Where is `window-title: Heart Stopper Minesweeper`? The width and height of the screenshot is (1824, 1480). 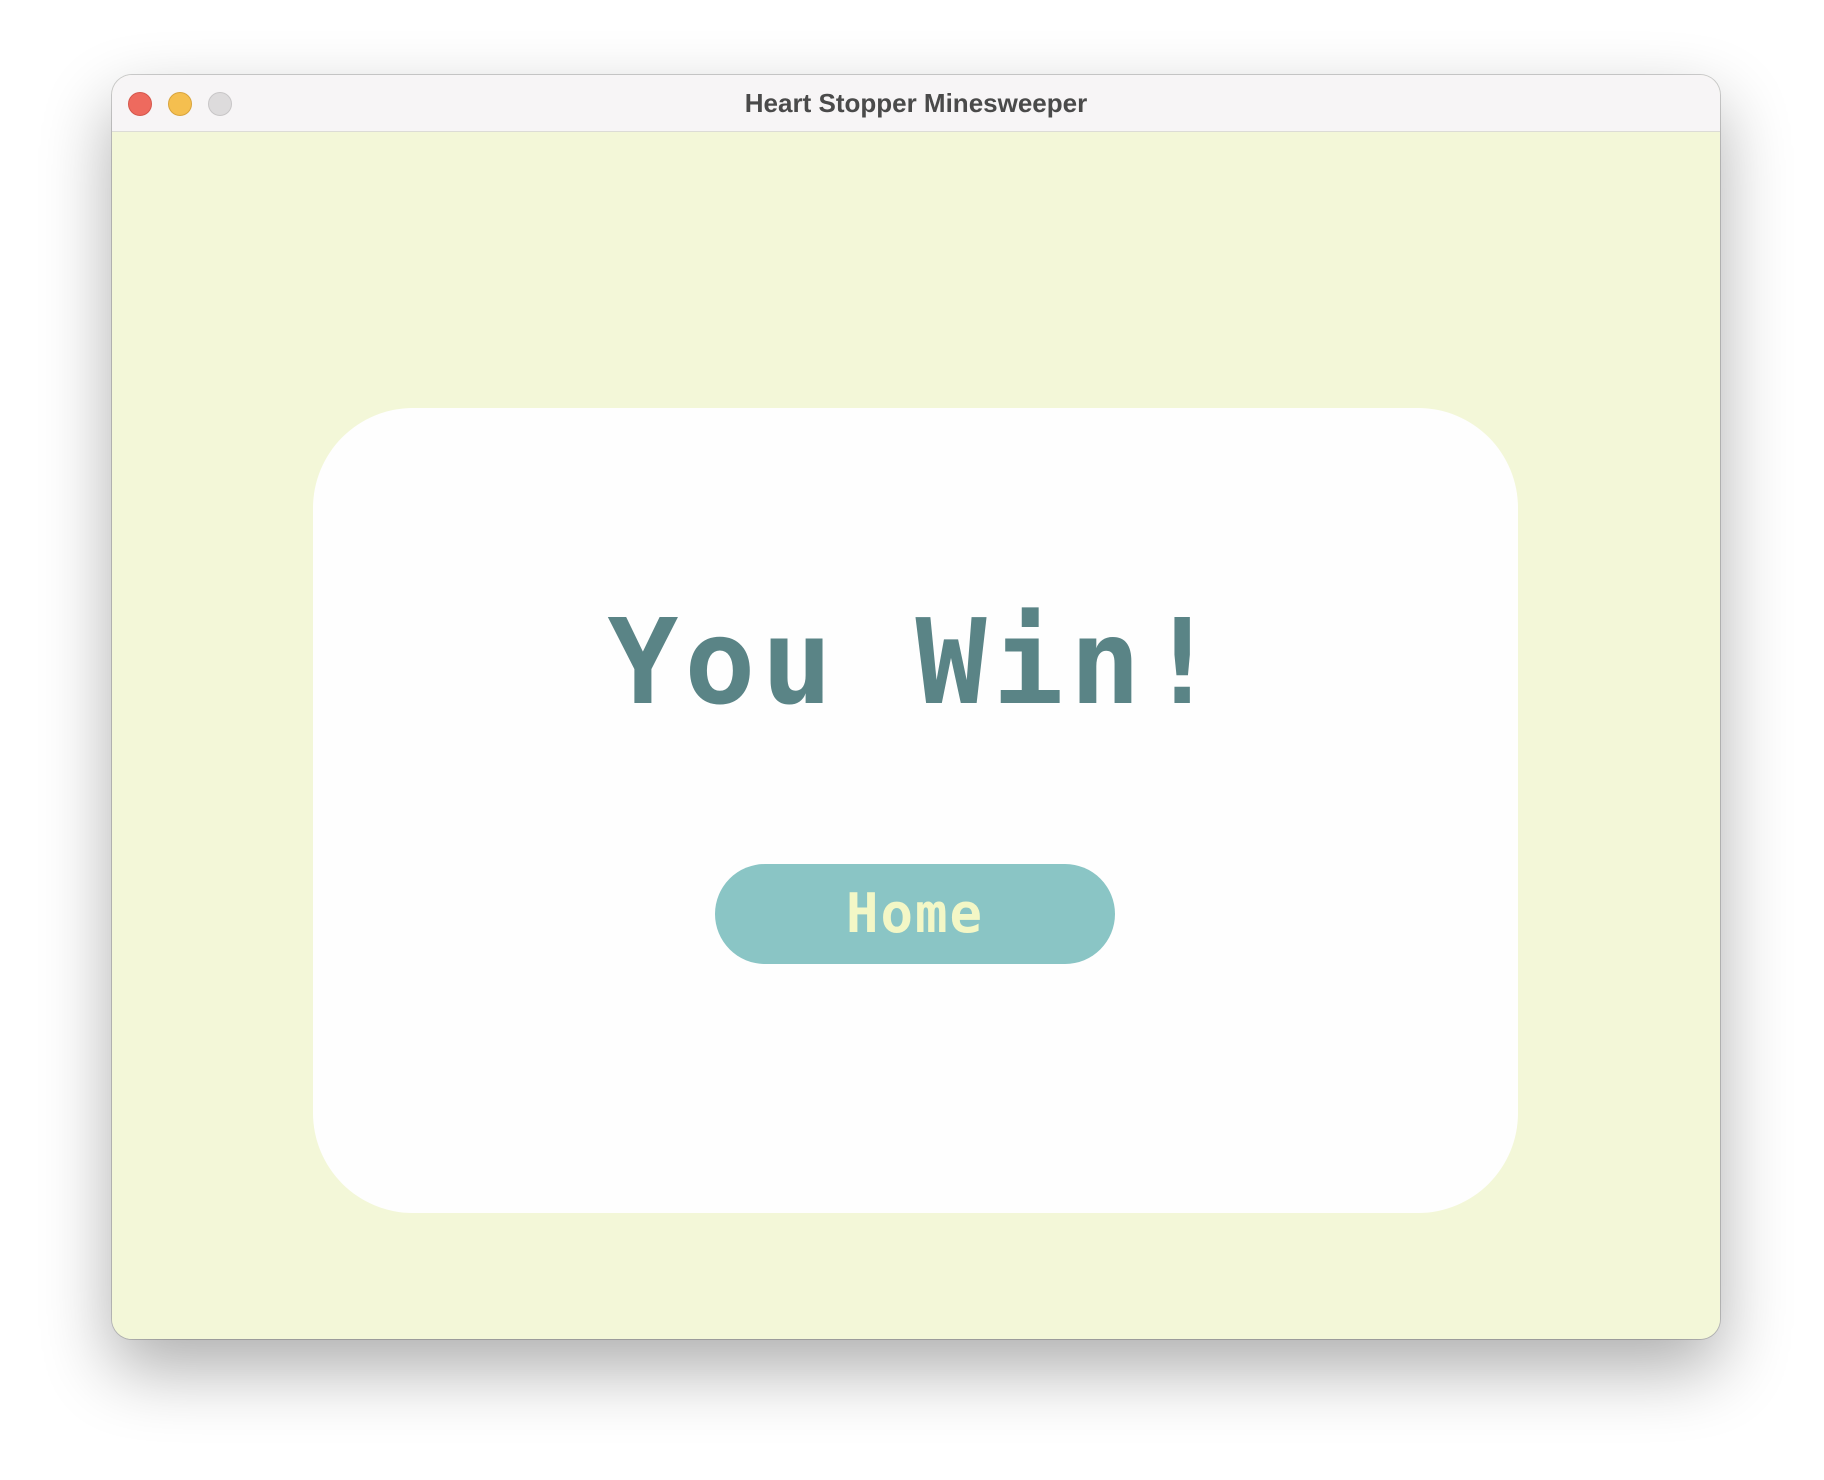 window-title: Heart Stopper Minesweeper is located at coordinates (916, 103).